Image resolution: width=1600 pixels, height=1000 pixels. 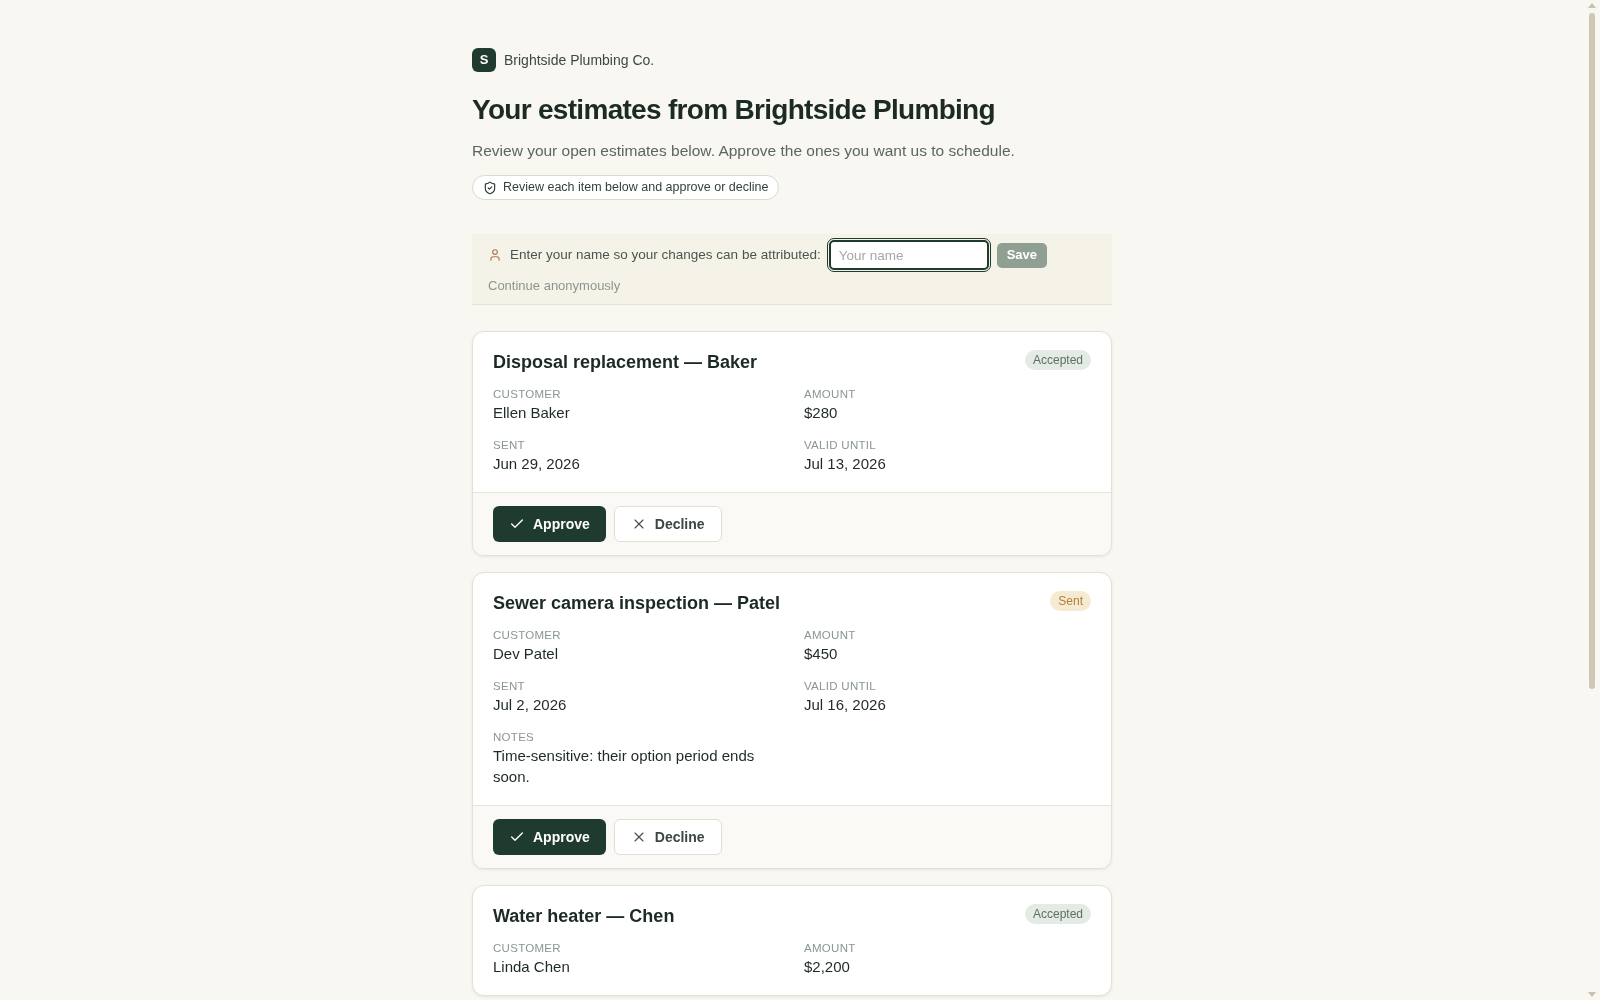 What do you see at coordinates (514, 737) in the screenshot?
I see `field-label: NOTES` at bounding box center [514, 737].